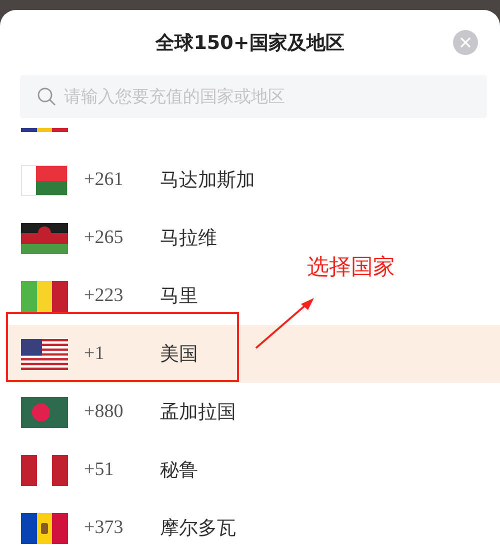 The image size is (500, 558). What do you see at coordinates (285, 323) in the screenshot?
I see `arrow-icon` at bounding box center [285, 323].